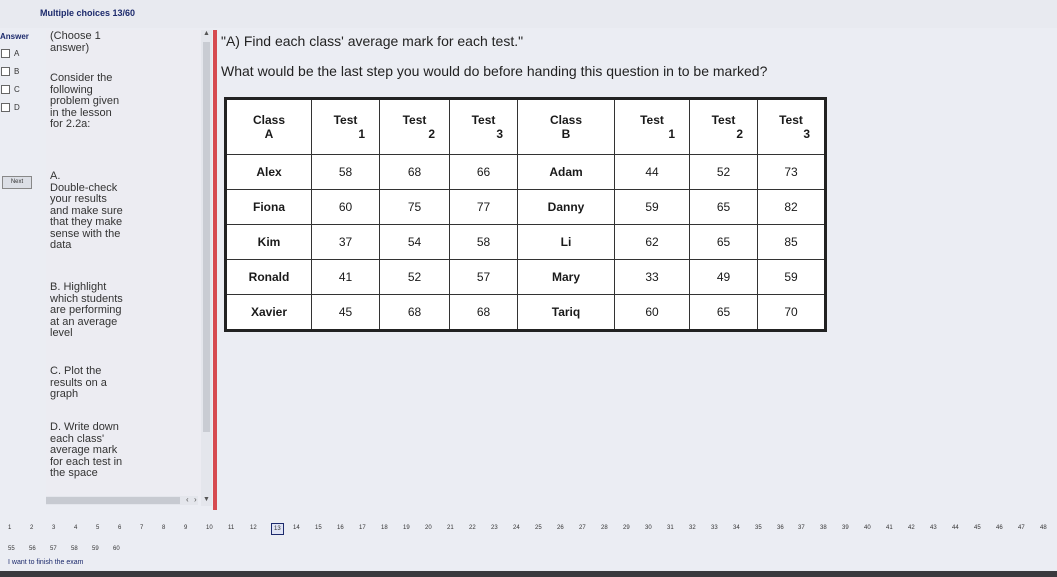 The height and width of the screenshot is (577, 1057). Describe the element at coordinates (414, 312) in the screenshot. I see `table-cell: 68` at that location.